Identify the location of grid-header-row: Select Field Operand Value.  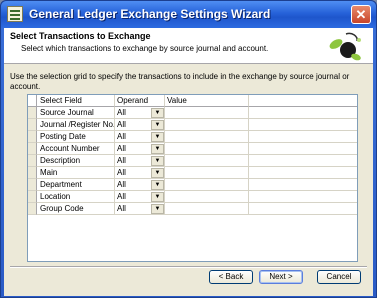
(192, 101).